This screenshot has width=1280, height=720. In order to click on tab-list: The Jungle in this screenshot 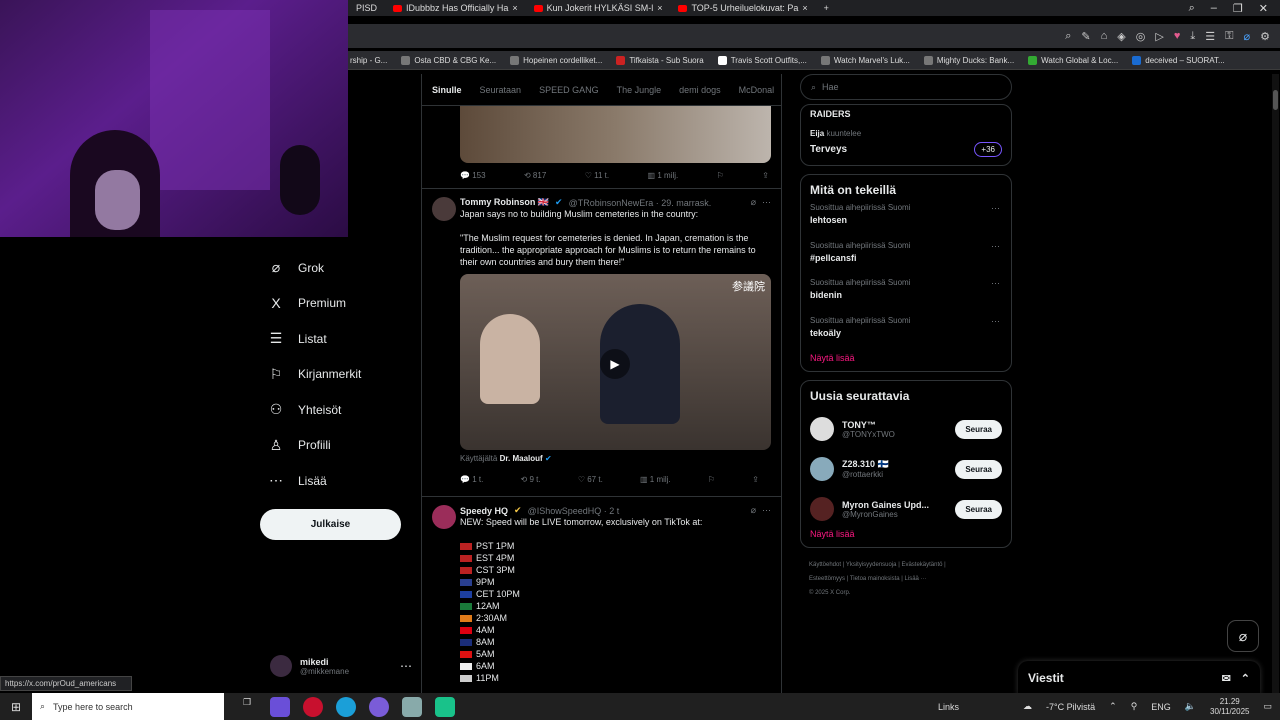, I will do `click(639, 90)`.